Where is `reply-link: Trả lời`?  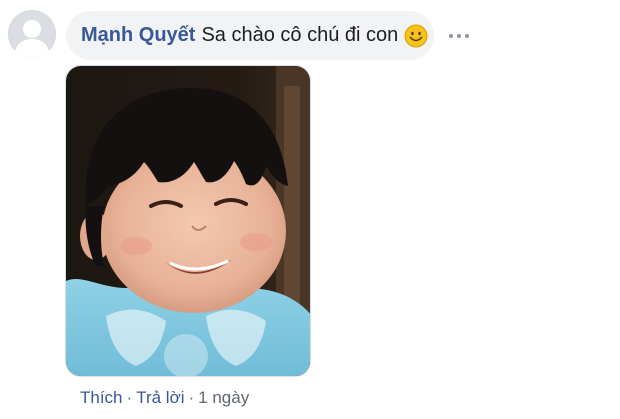 reply-link: Trả lời is located at coordinates (160, 397).